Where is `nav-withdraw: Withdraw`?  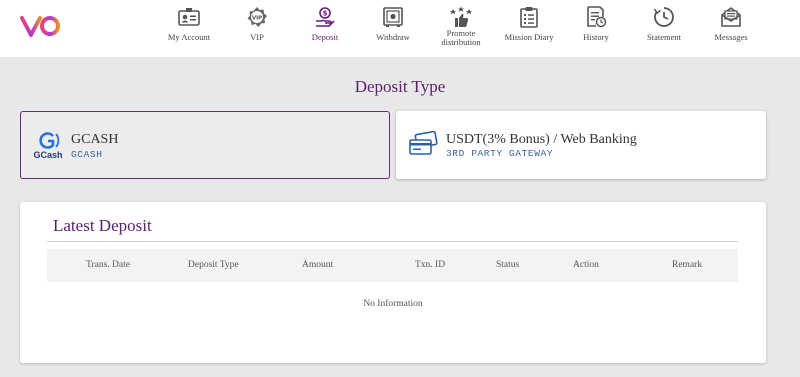 nav-withdraw: Withdraw is located at coordinates (393, 29).